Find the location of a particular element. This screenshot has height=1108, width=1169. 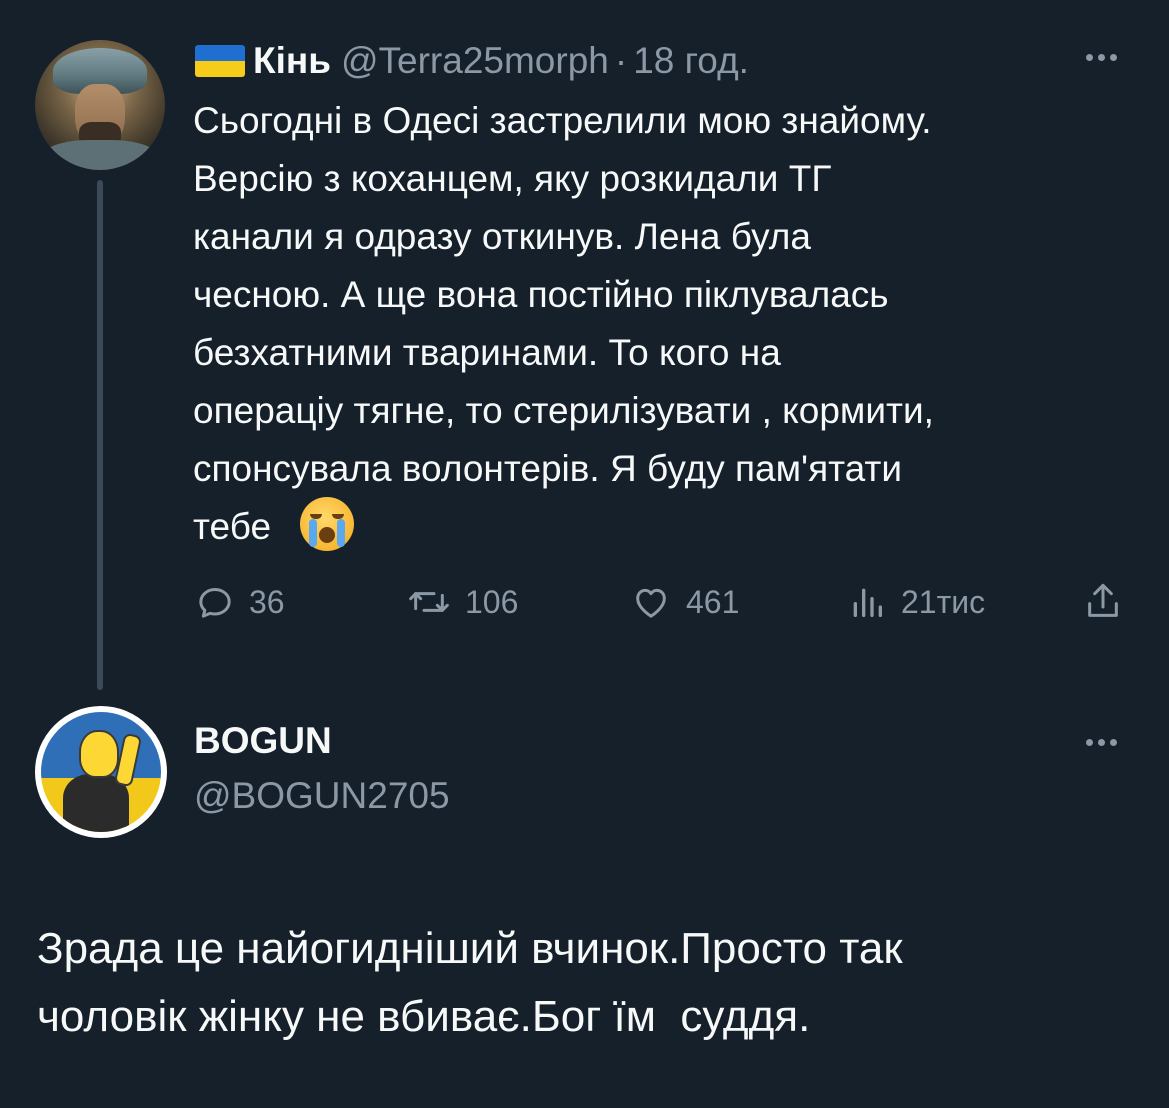

tweet-actions-bar: 36 106 461 21тис is located at coordinates (665, 602).